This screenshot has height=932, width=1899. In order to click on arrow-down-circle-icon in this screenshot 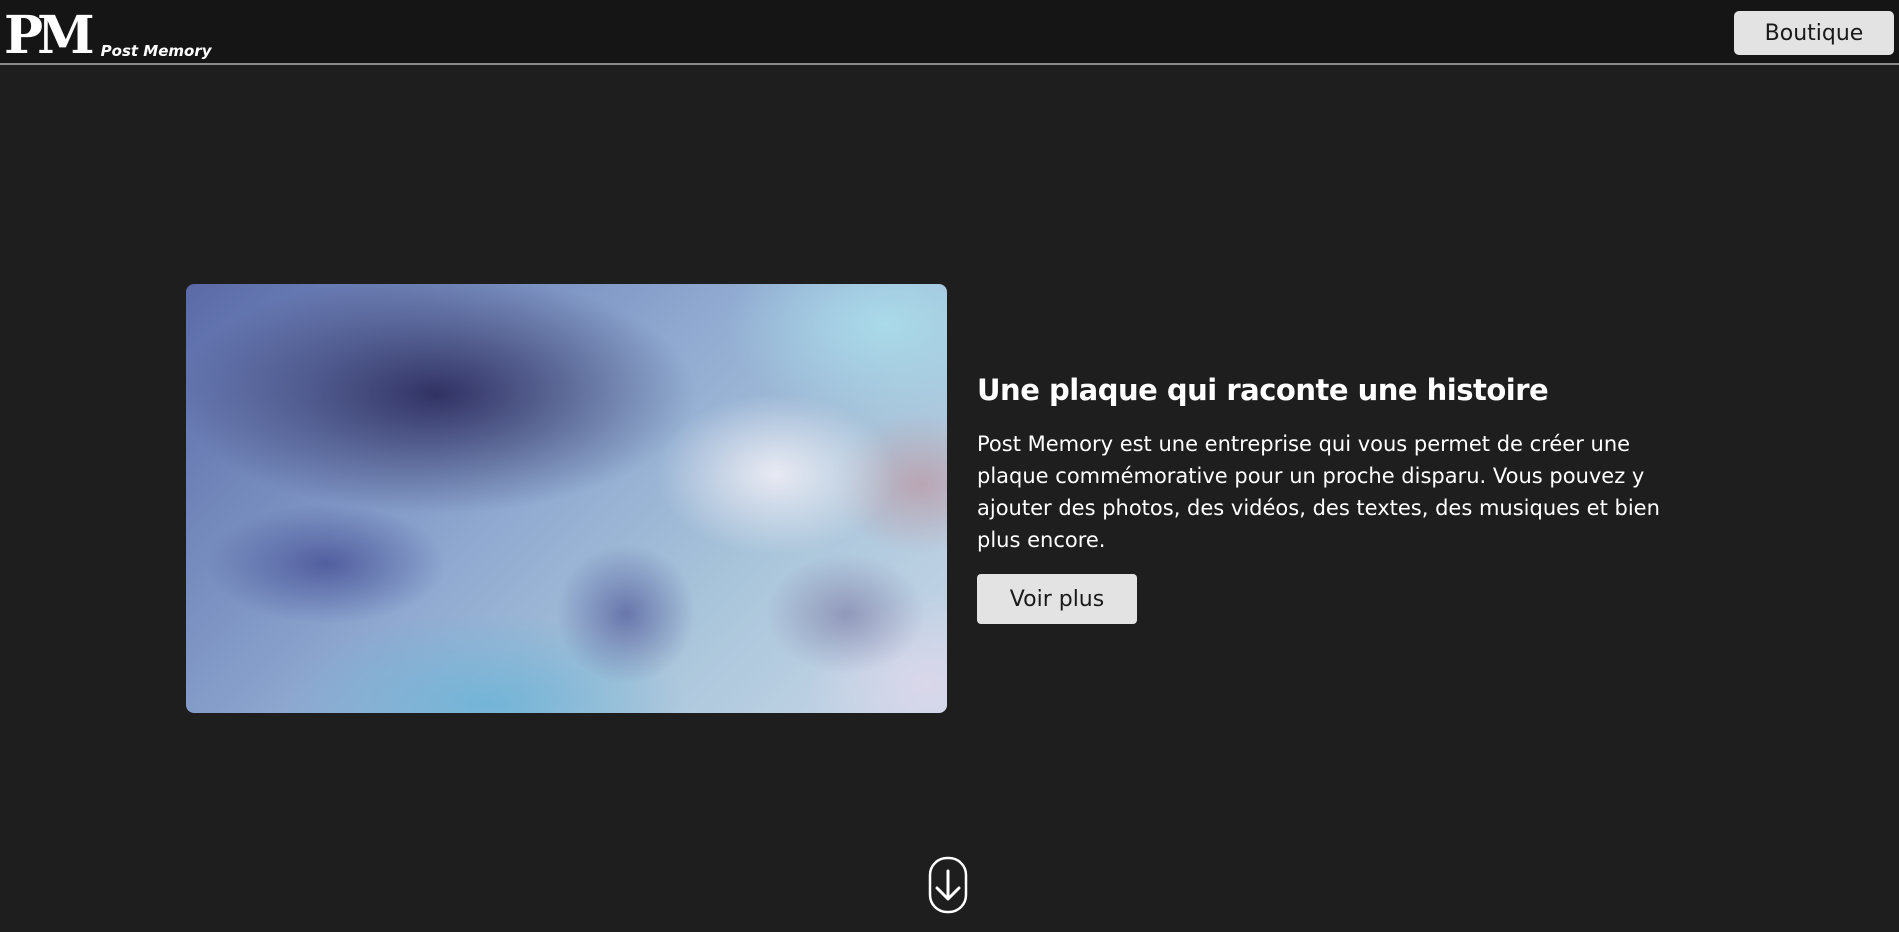, I will do `click(948, 885)`.